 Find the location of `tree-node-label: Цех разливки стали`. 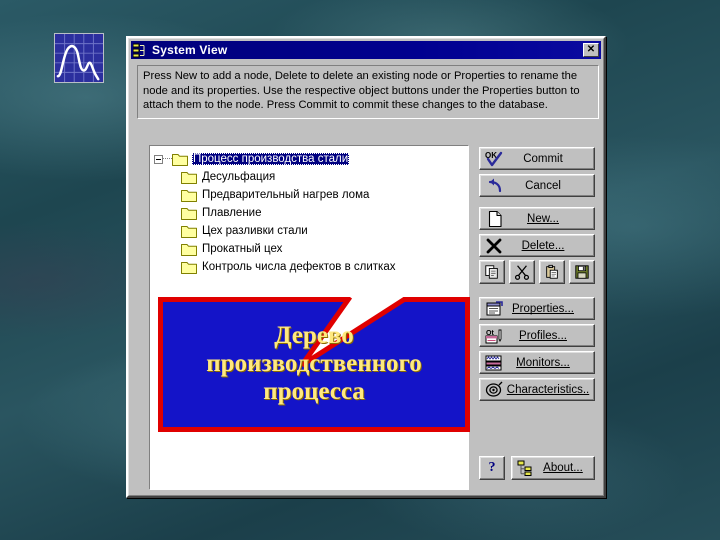

tree-node-label: Цех разливки стали is located at coordinates (255, 231).